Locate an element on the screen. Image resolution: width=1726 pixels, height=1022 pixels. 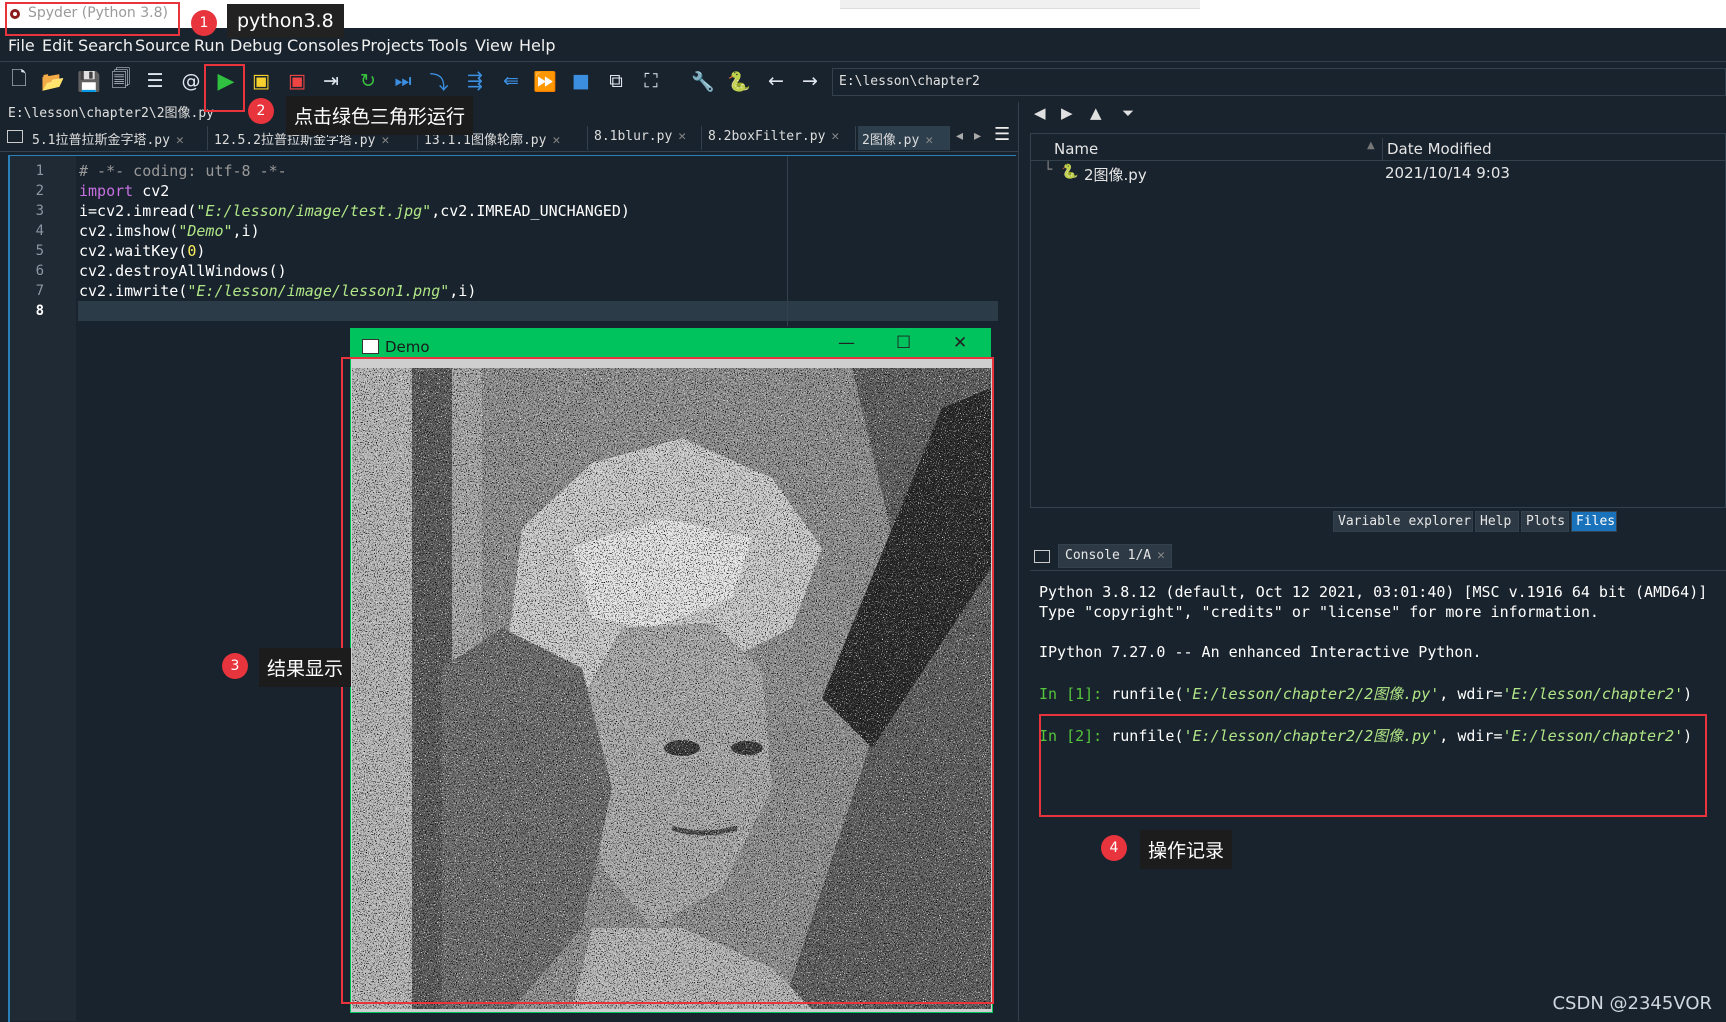
console-browse-icon is located at coordinates (1042, 556).